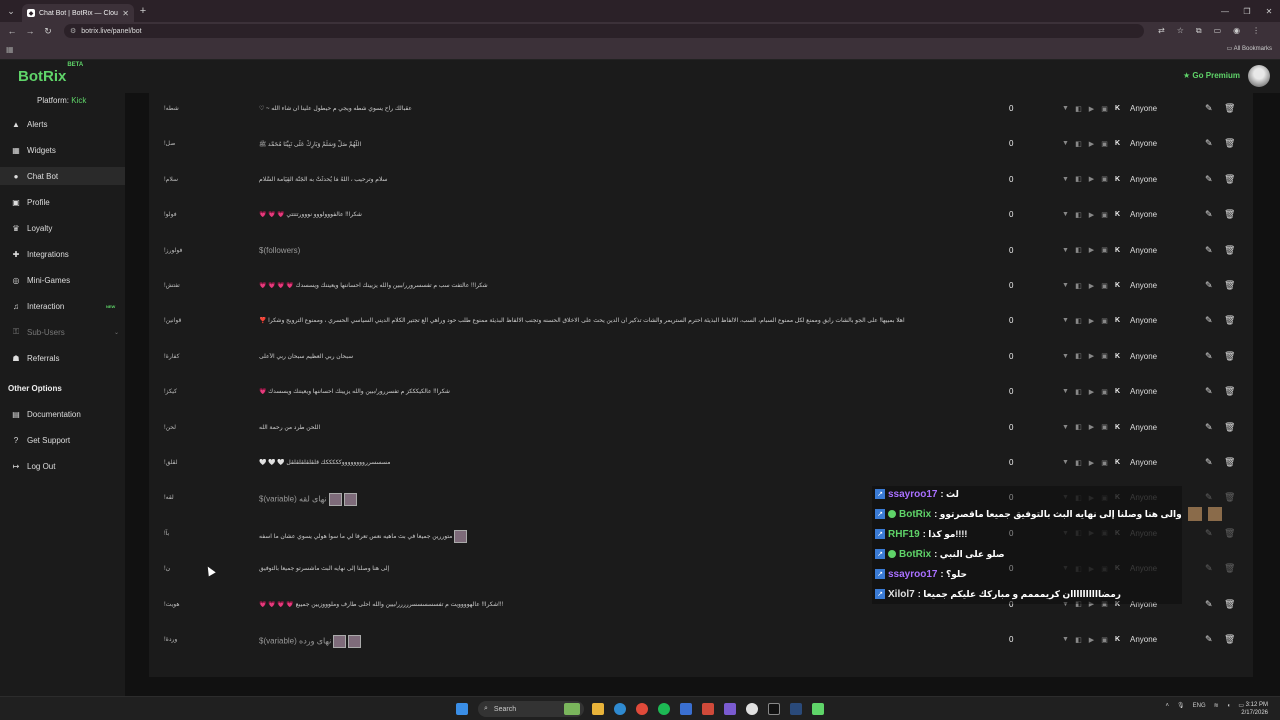 Image resolution: width=1280 pixels, height=720 pixels. Describe the element at coordinates (78, 13) in the screenshot. I see `browser-tab: ◆ Chat Bot | BotRix — Cloud Strea ✕` at that location.